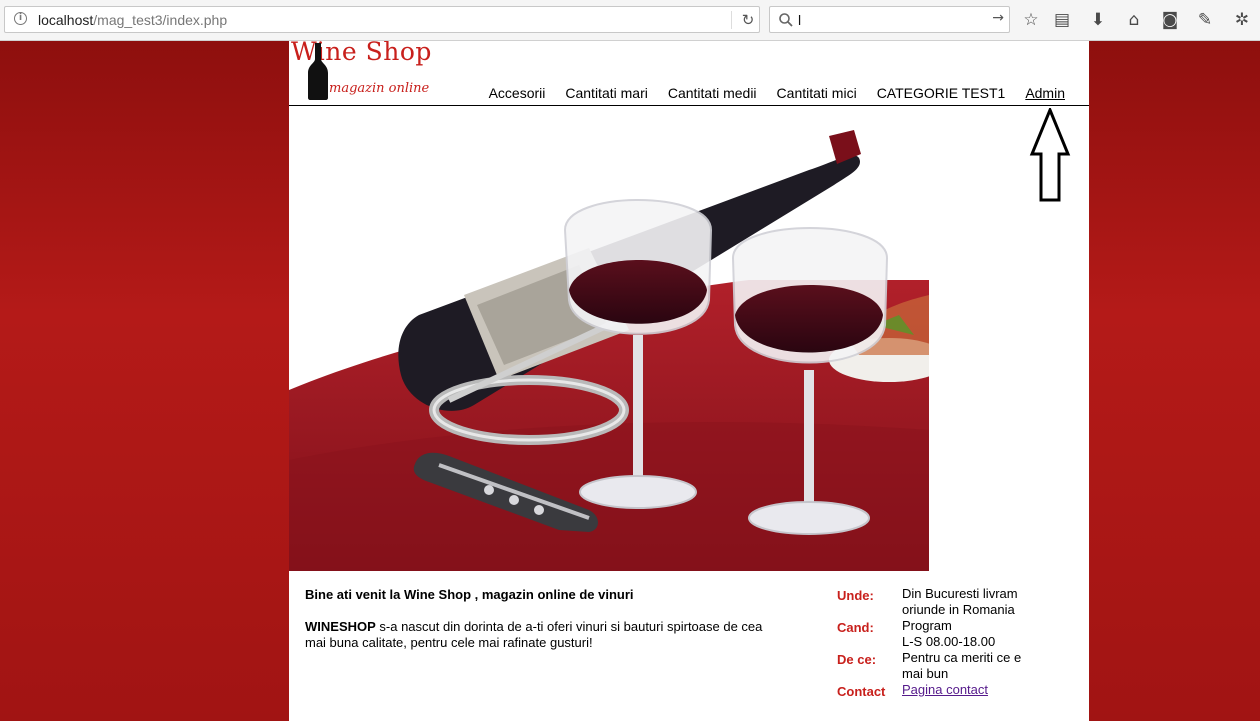 The width and height of the screenshot is (1260, 721). I want to click on search-icon, so click(786, 20).